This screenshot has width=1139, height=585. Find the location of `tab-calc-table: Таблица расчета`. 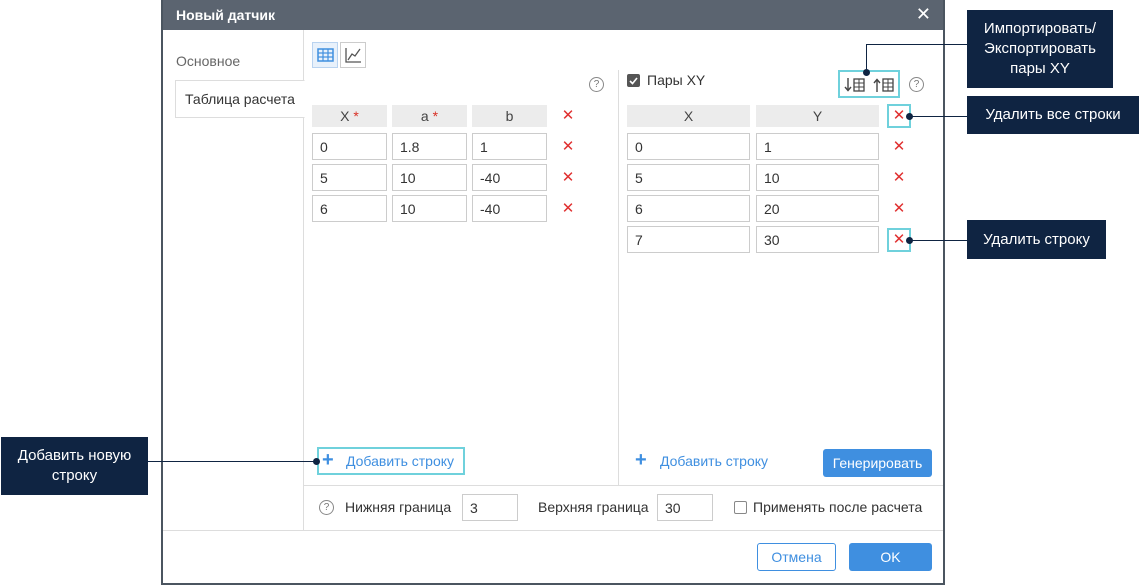

tab-calc-table: Таблица расчета is located at coordinates (240, 99).